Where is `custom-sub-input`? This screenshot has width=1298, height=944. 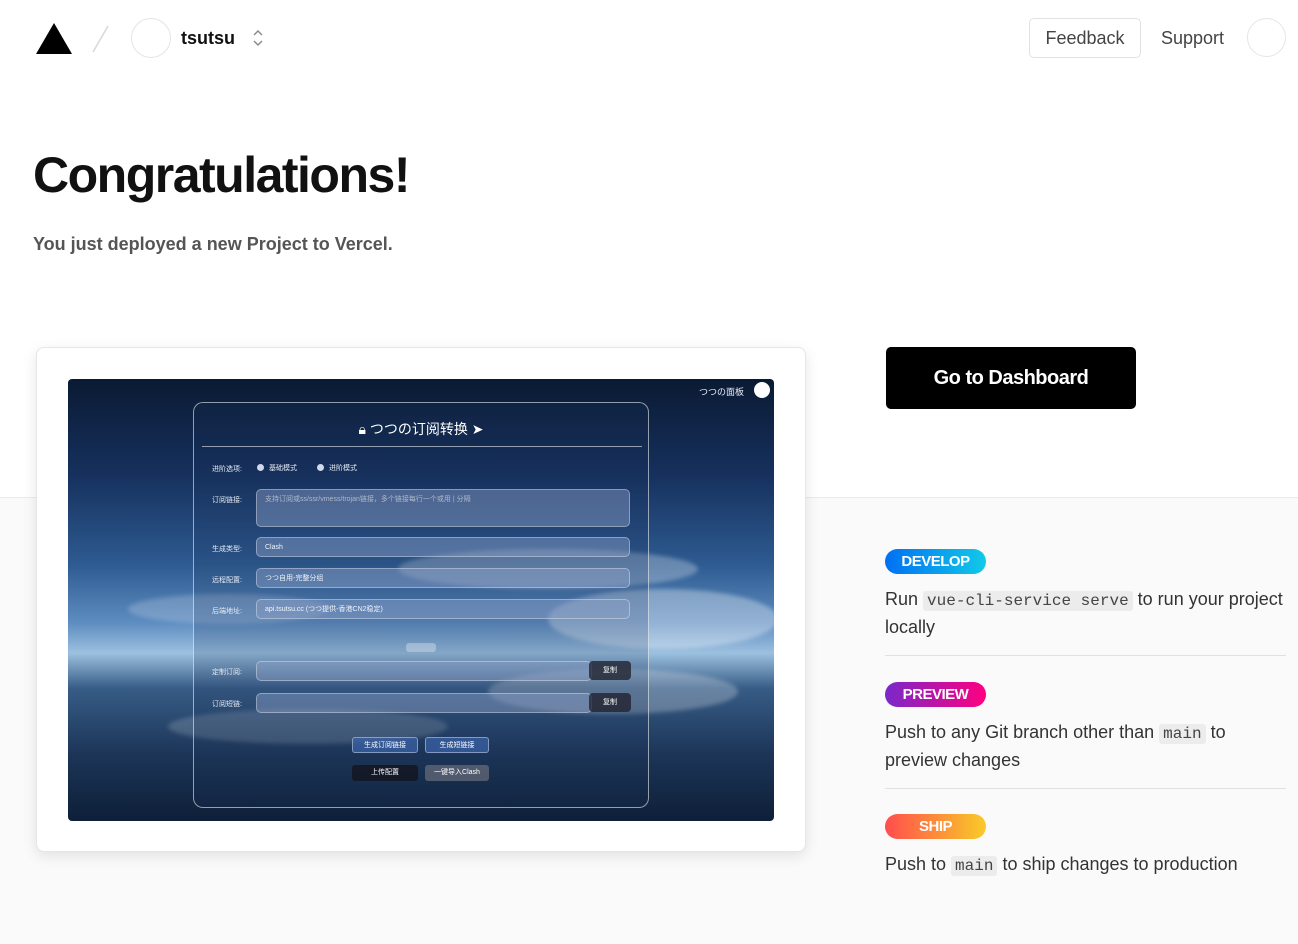 custom-sub-input is located at coordinates (424, 671).